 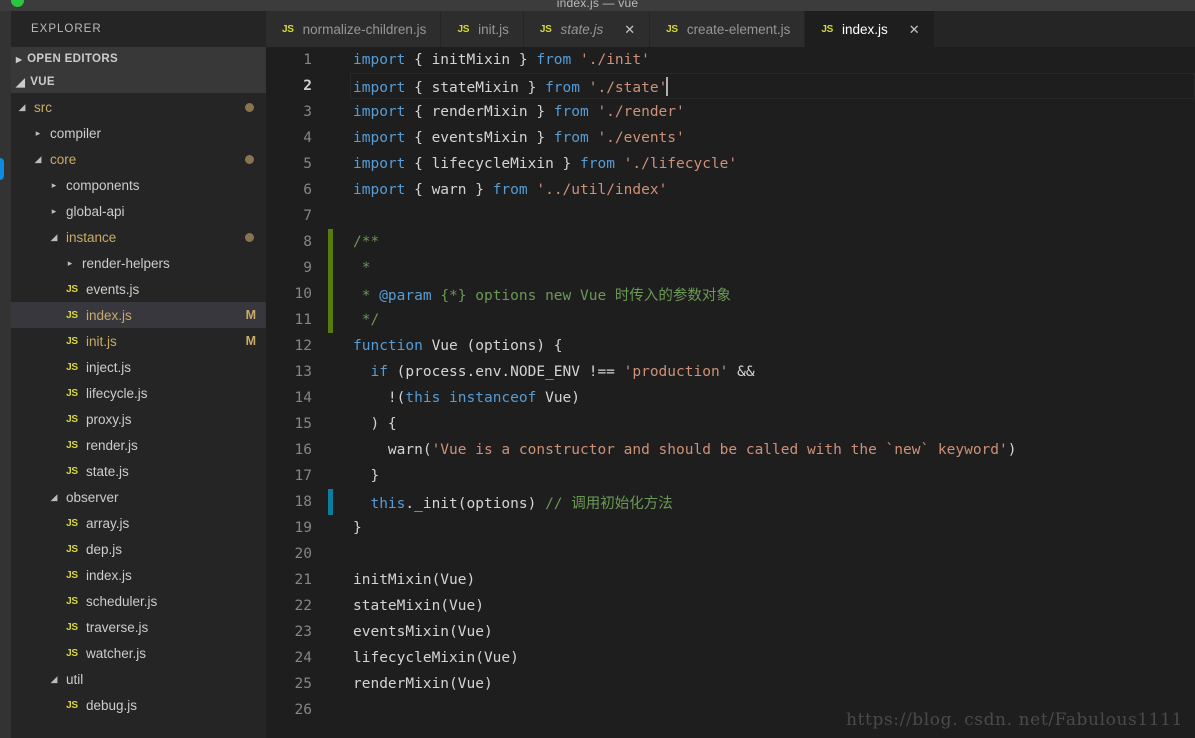 I want to click on tree-item-inject-js: JS inject.js, so click(x=138, y=367).